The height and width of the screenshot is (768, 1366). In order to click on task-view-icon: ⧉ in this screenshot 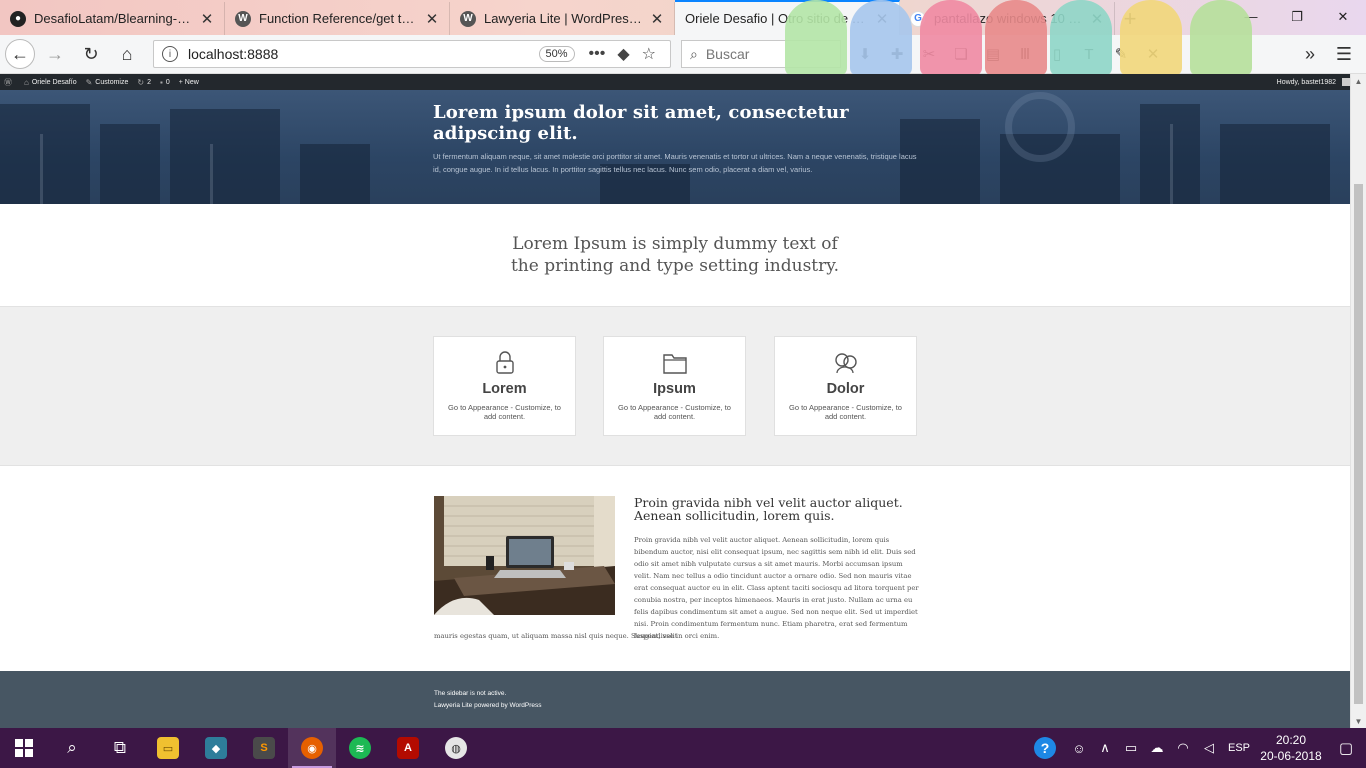, I will do `click(120, 748)`.